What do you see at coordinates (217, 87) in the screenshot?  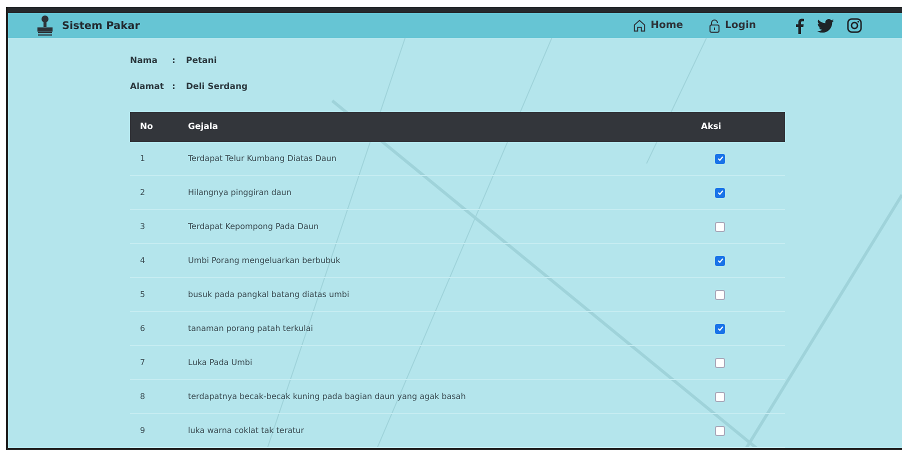 I see `field-value: Deli Serdang` at bounding box center [217, 87].